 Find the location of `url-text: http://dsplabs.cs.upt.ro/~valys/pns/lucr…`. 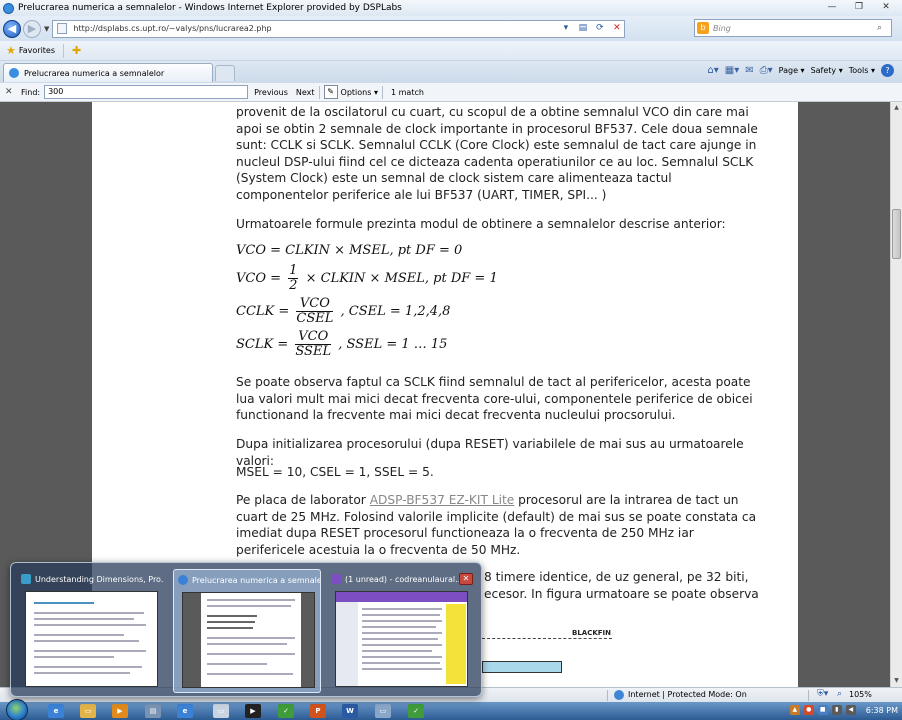

url-text: http://dsplabs.cs.upt.ro/~valys/pns/lucr… is located at coordinates (315, 28).